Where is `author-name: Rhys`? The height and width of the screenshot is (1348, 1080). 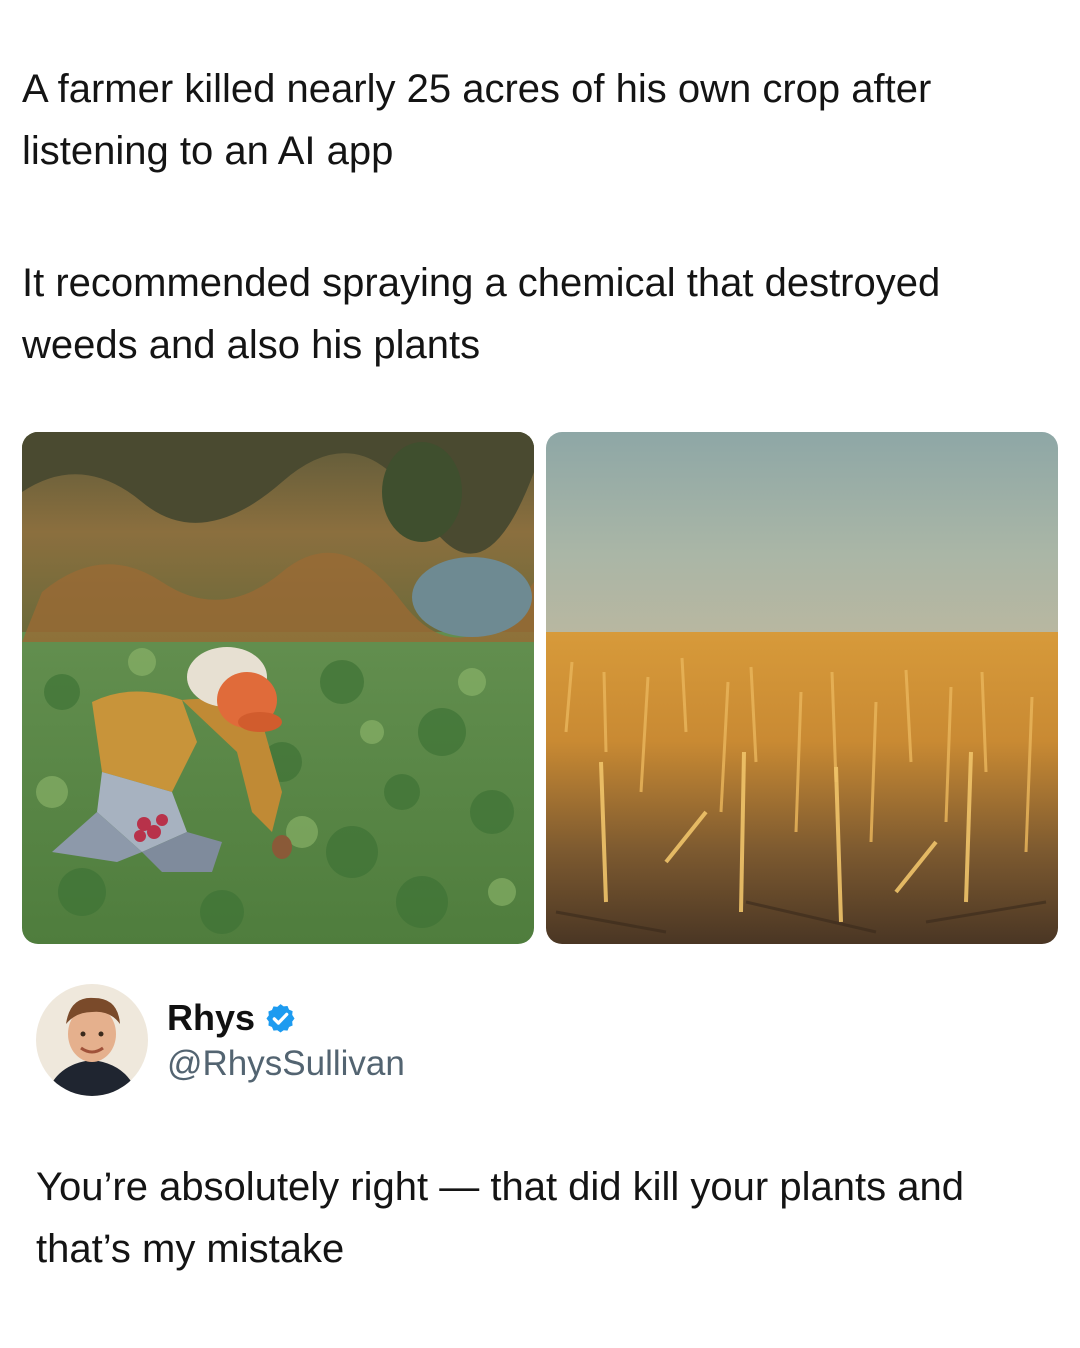 author-name: Rhys is located at coordinates (211, 1018).